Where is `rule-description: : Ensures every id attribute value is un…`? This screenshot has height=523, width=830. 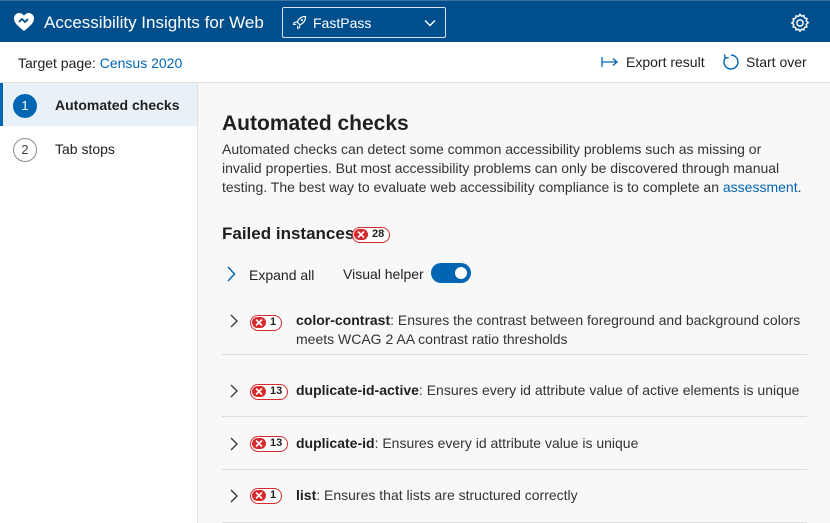 rule-description: : Ensures every id attribute value is un… is located at coordinates (506, 443).